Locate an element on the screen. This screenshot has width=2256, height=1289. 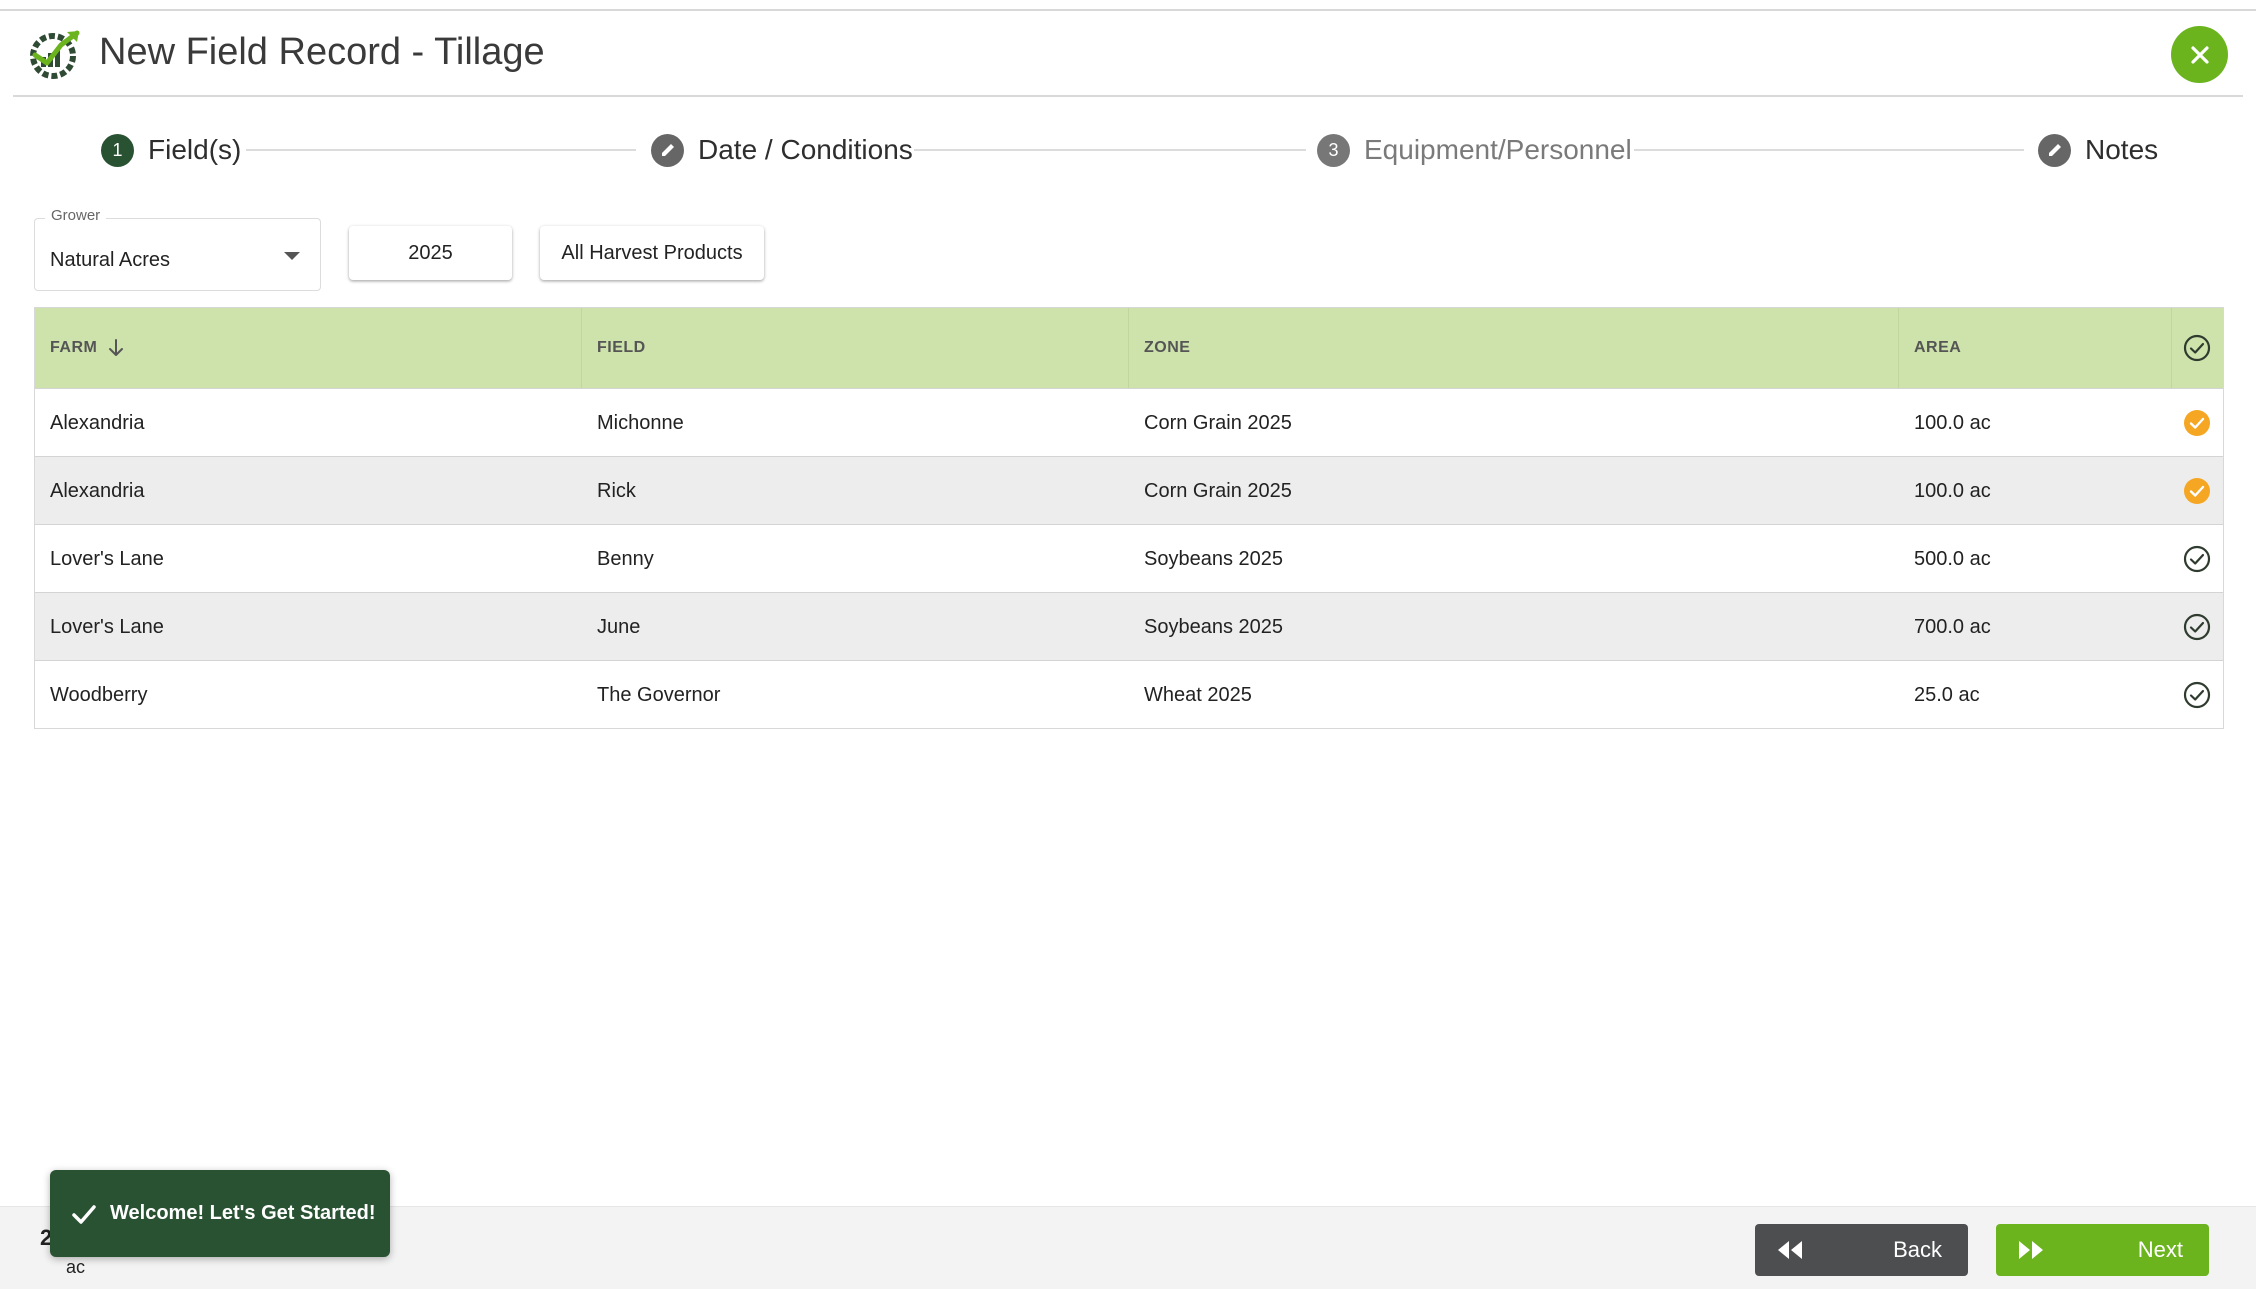
select-all-toggle is located at coordinates (2197, 348).